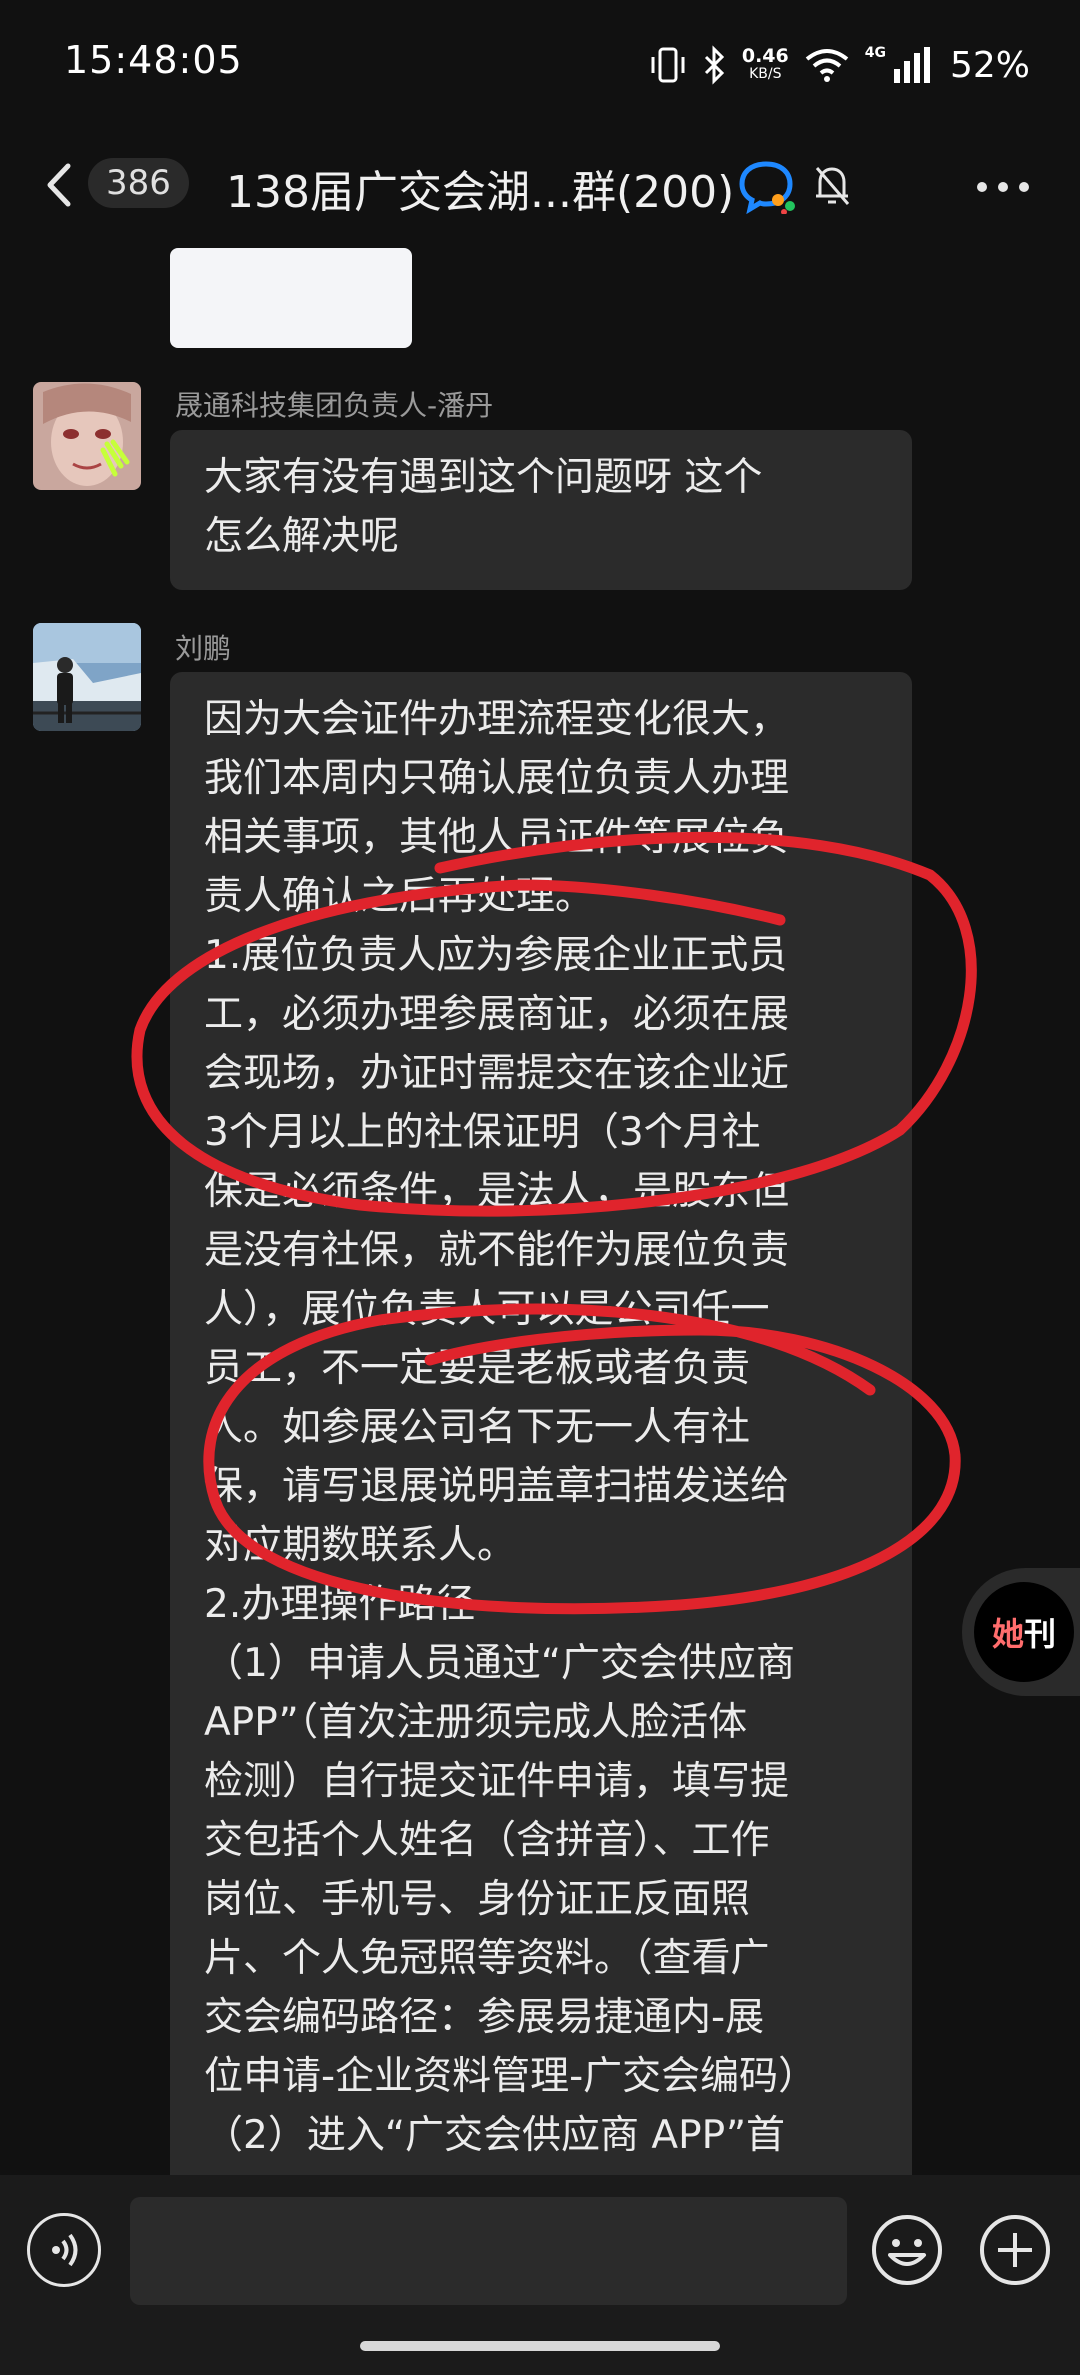  I want to click on group-chat-icon, so click(768, 187).